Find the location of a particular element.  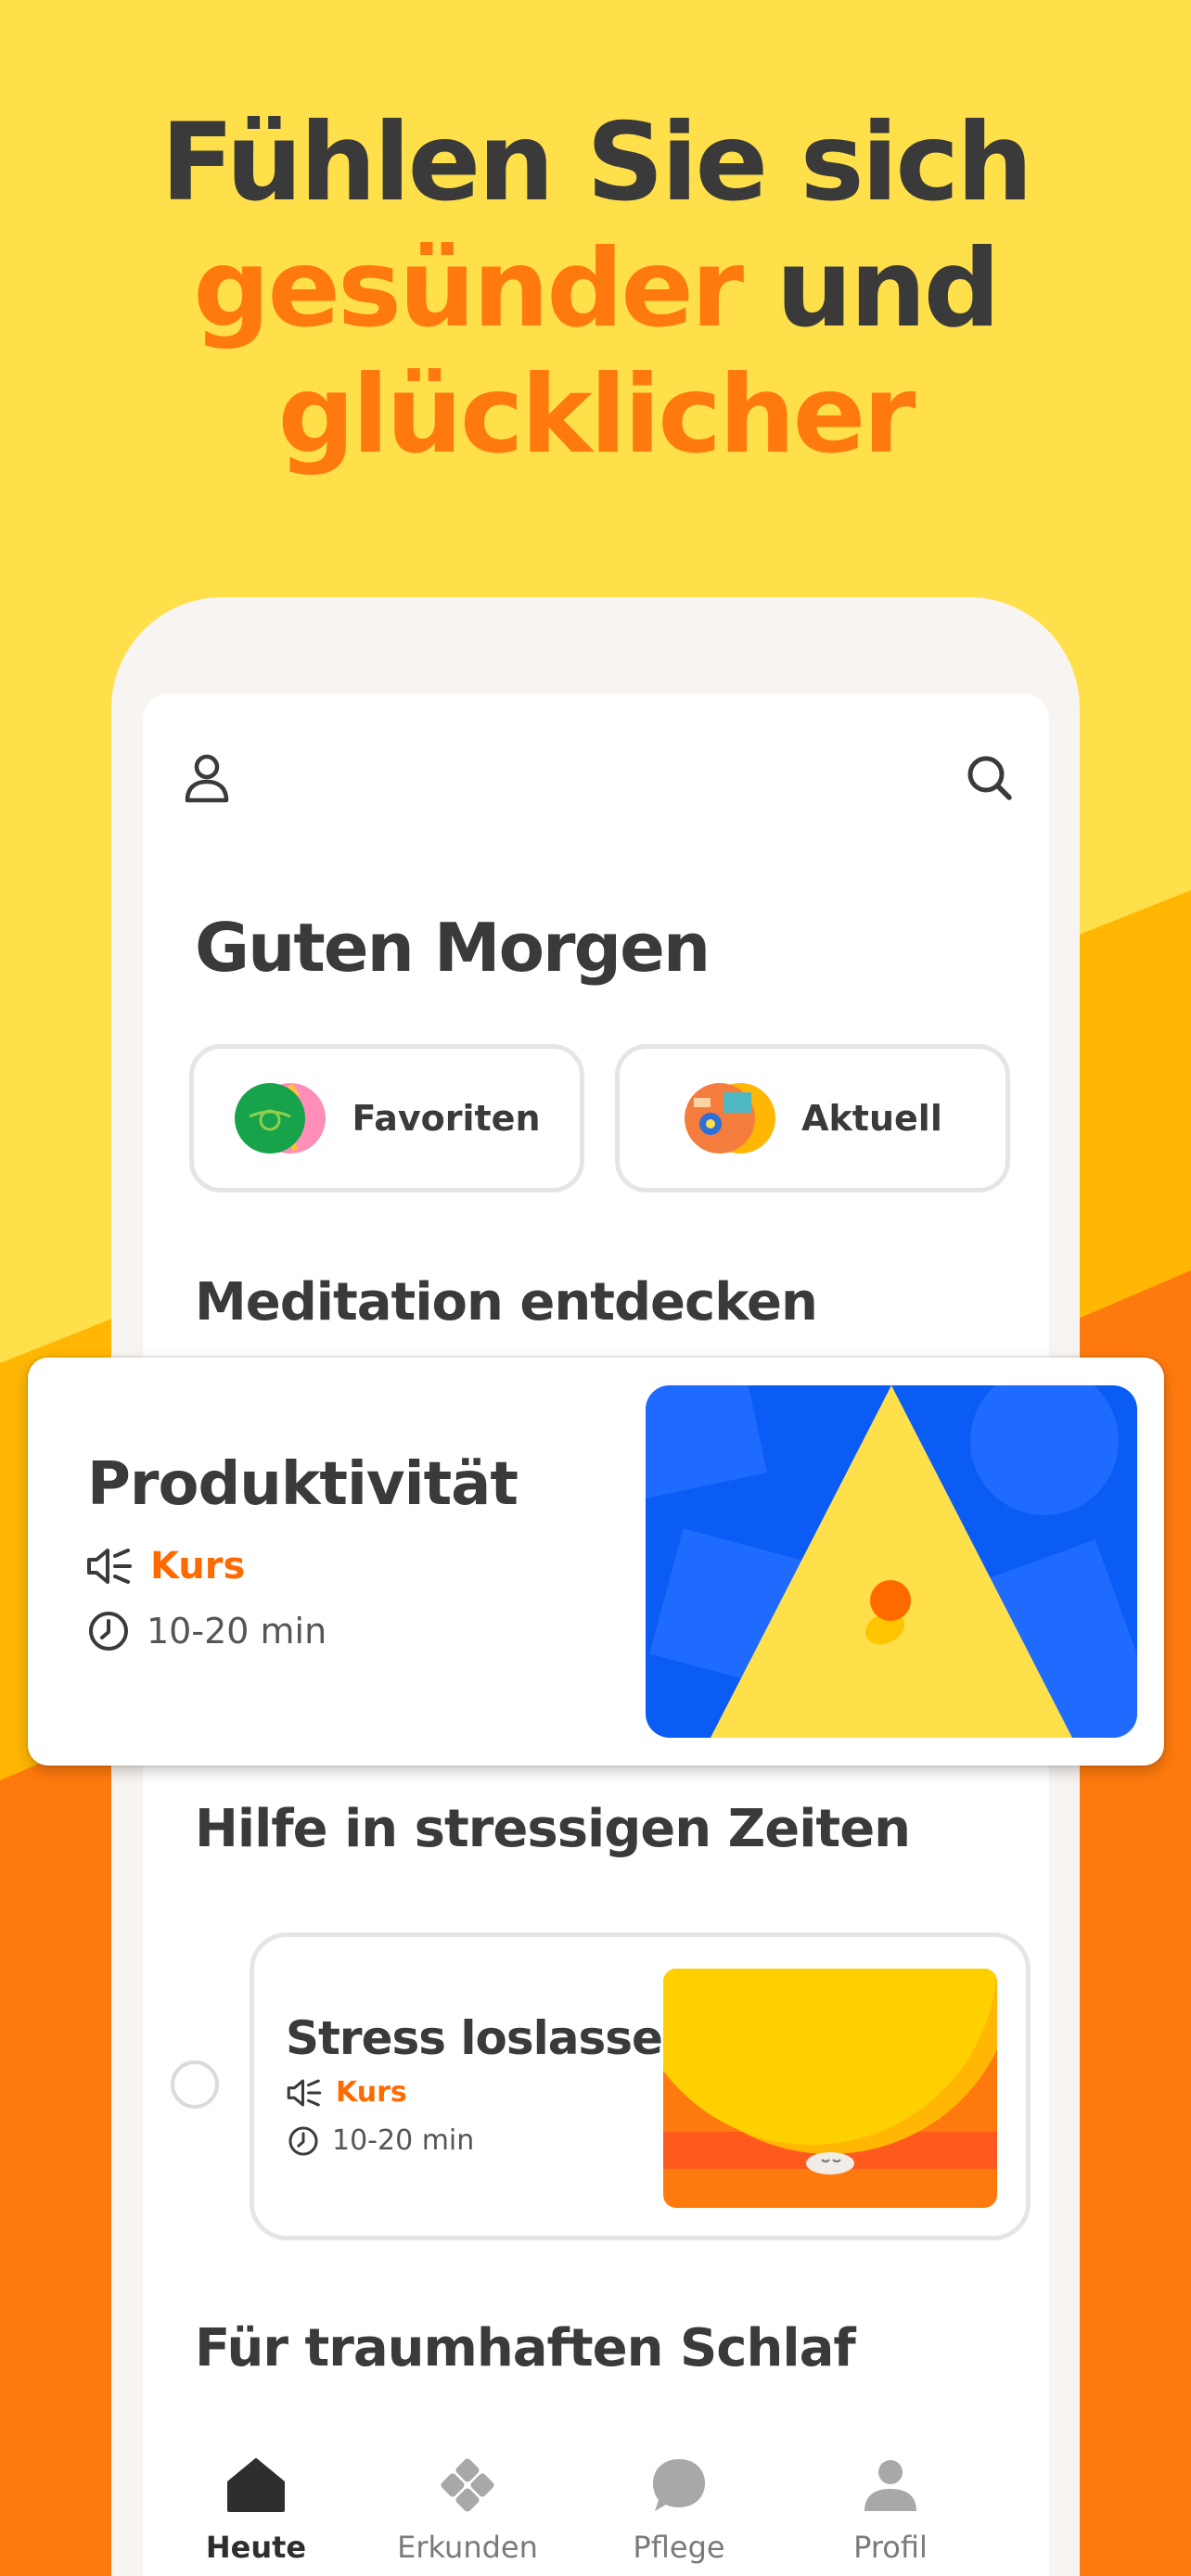

stress-title: Stress loslassen is located at coordinates (491, 2038).